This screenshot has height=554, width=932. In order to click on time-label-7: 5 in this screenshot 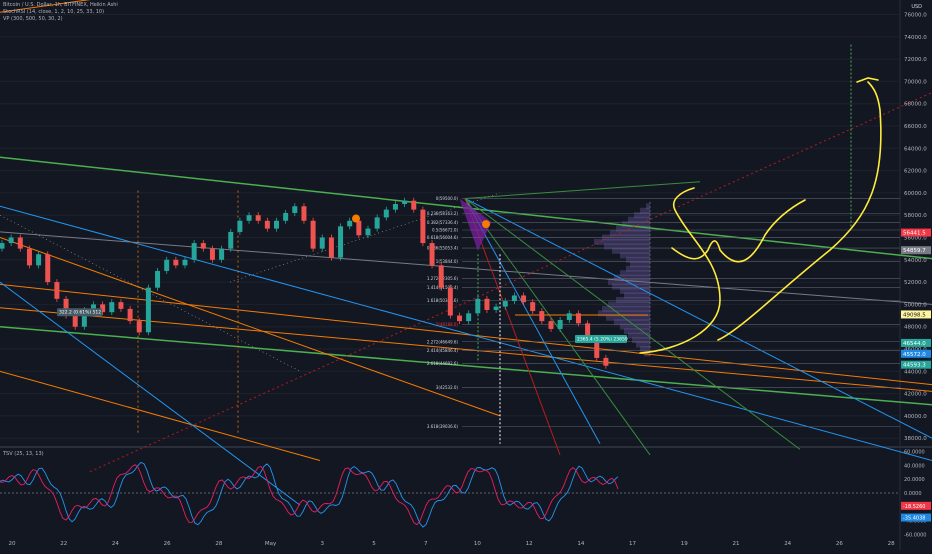, I will do `click(374, 544)`.